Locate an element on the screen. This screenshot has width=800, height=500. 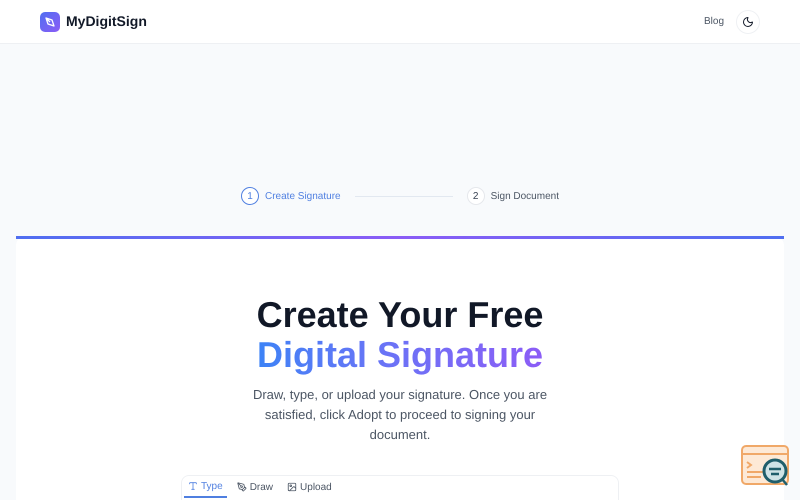
step-number: 1 is located at coordinates (250, 196).